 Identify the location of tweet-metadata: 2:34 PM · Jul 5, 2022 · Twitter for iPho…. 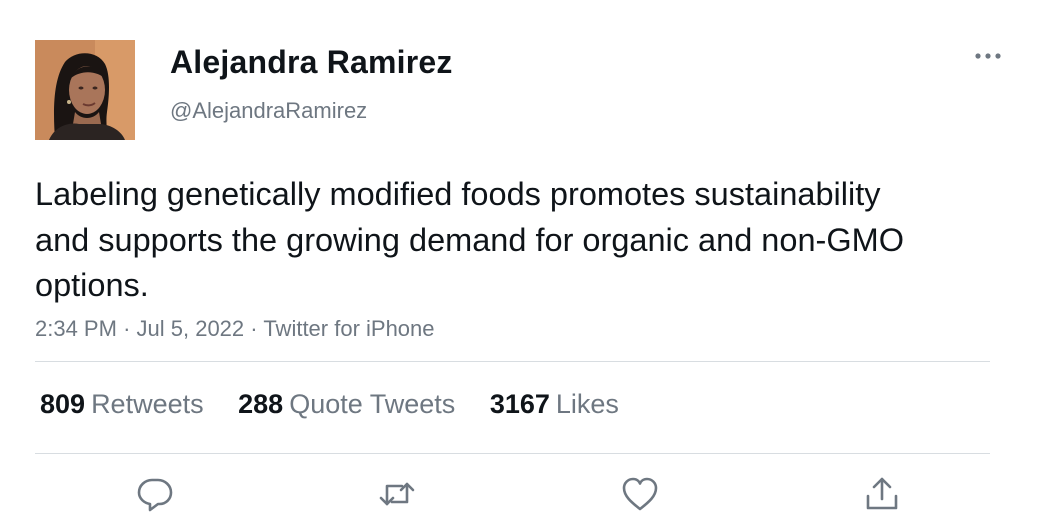
(235, 329).